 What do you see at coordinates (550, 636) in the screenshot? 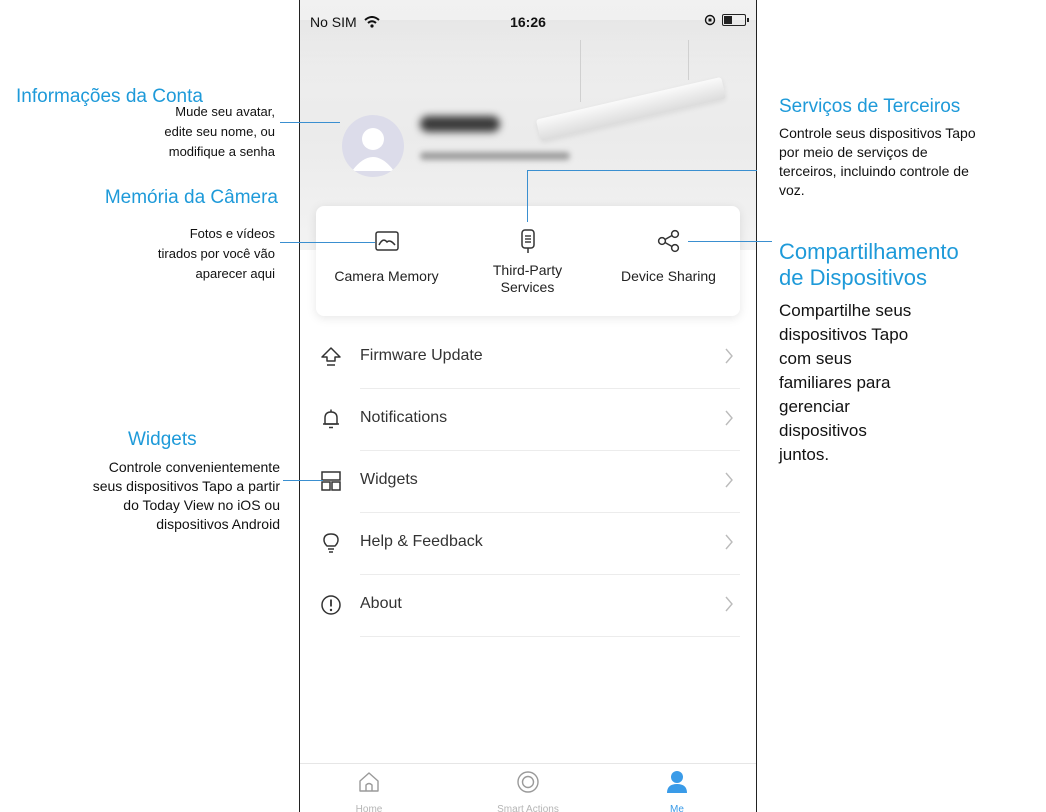
I see `divider` at bounding box center [550, 636].